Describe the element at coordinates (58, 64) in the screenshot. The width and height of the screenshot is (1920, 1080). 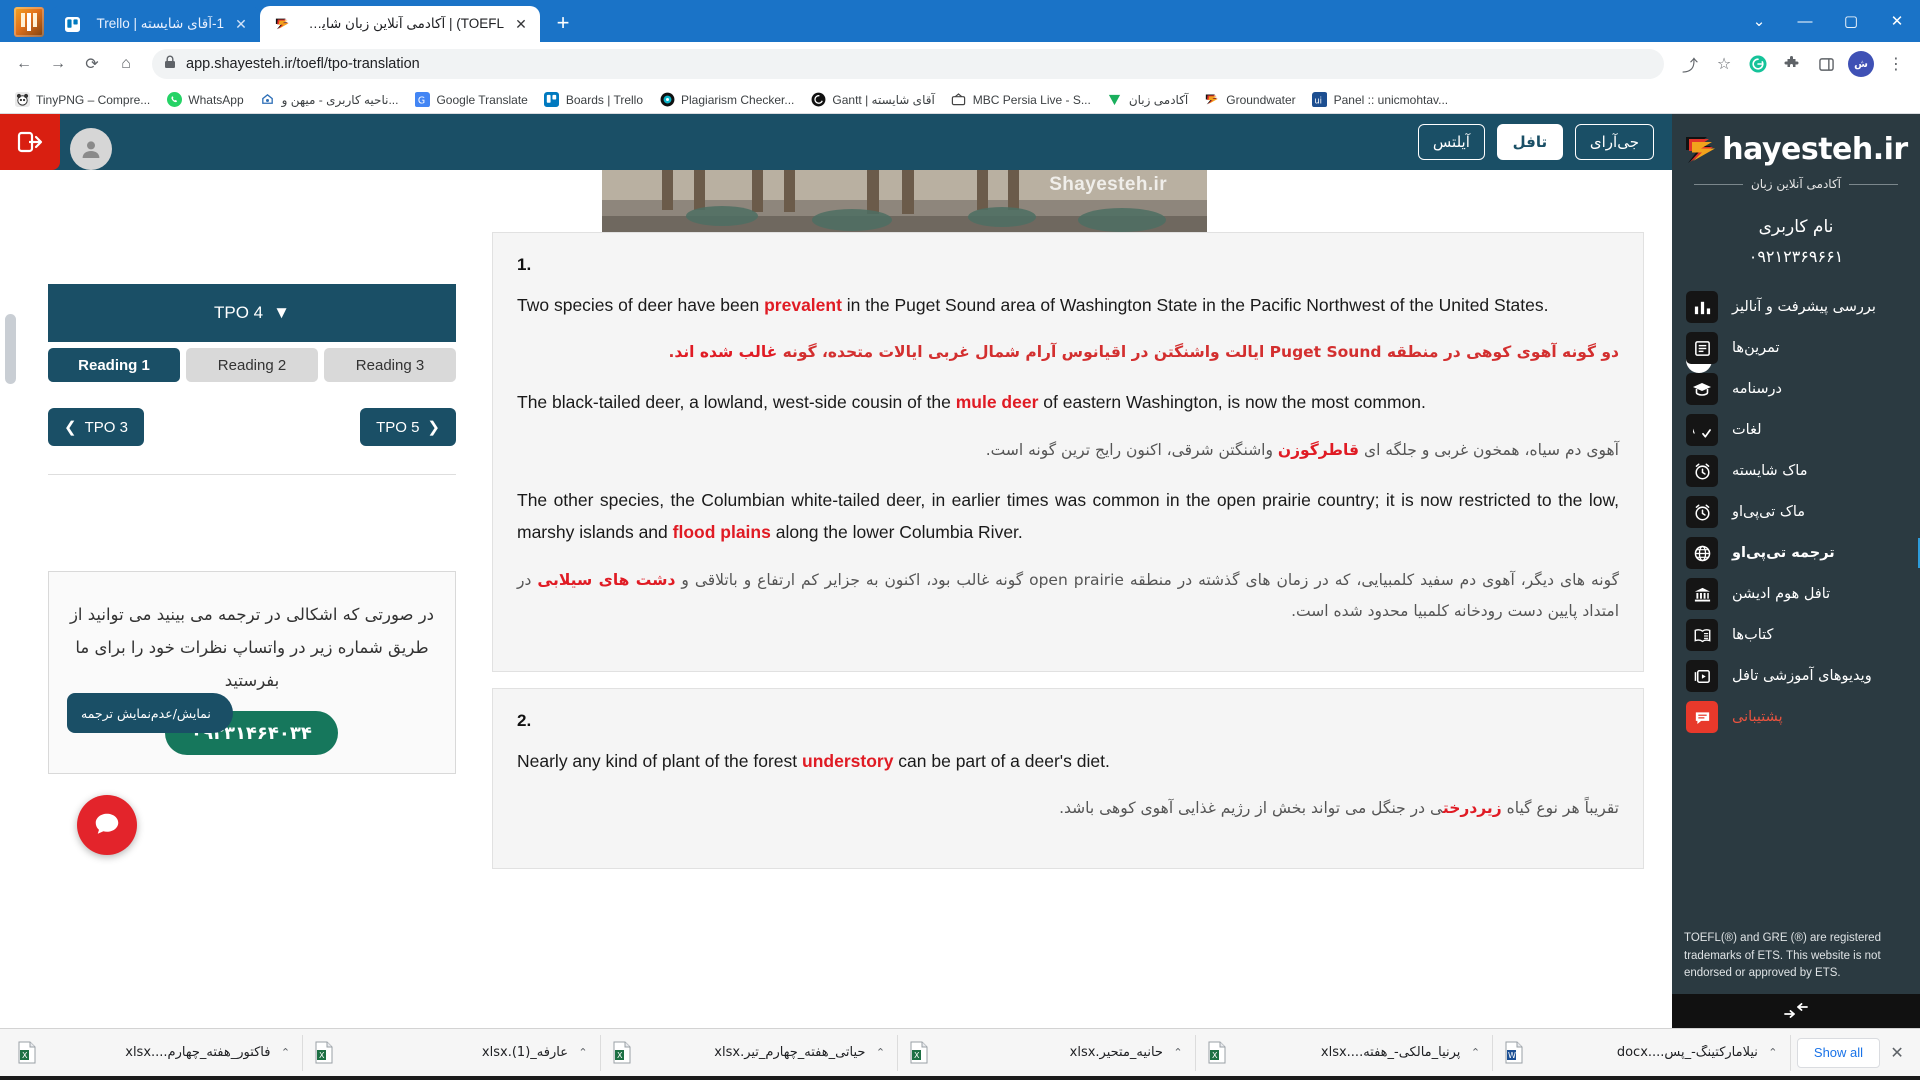
I see `forward-icon: →` at that location.